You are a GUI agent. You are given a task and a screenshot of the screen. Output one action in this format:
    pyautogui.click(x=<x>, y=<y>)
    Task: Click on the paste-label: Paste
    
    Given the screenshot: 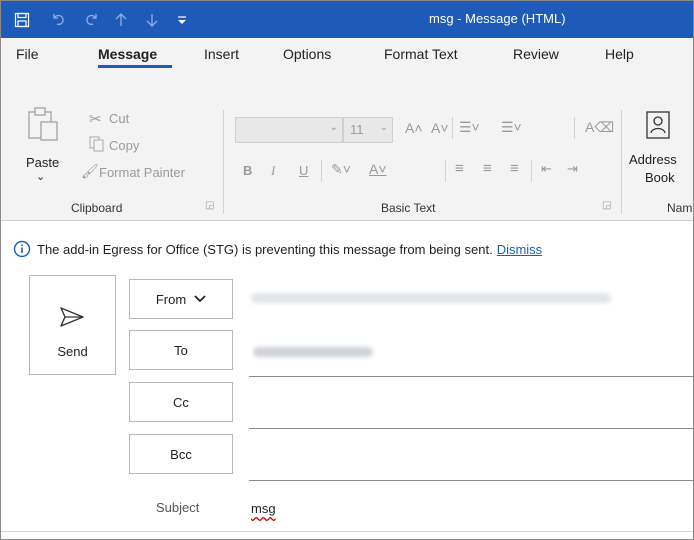 What is the action you would take?
    pyautogui.click(x=43, y=162)
    